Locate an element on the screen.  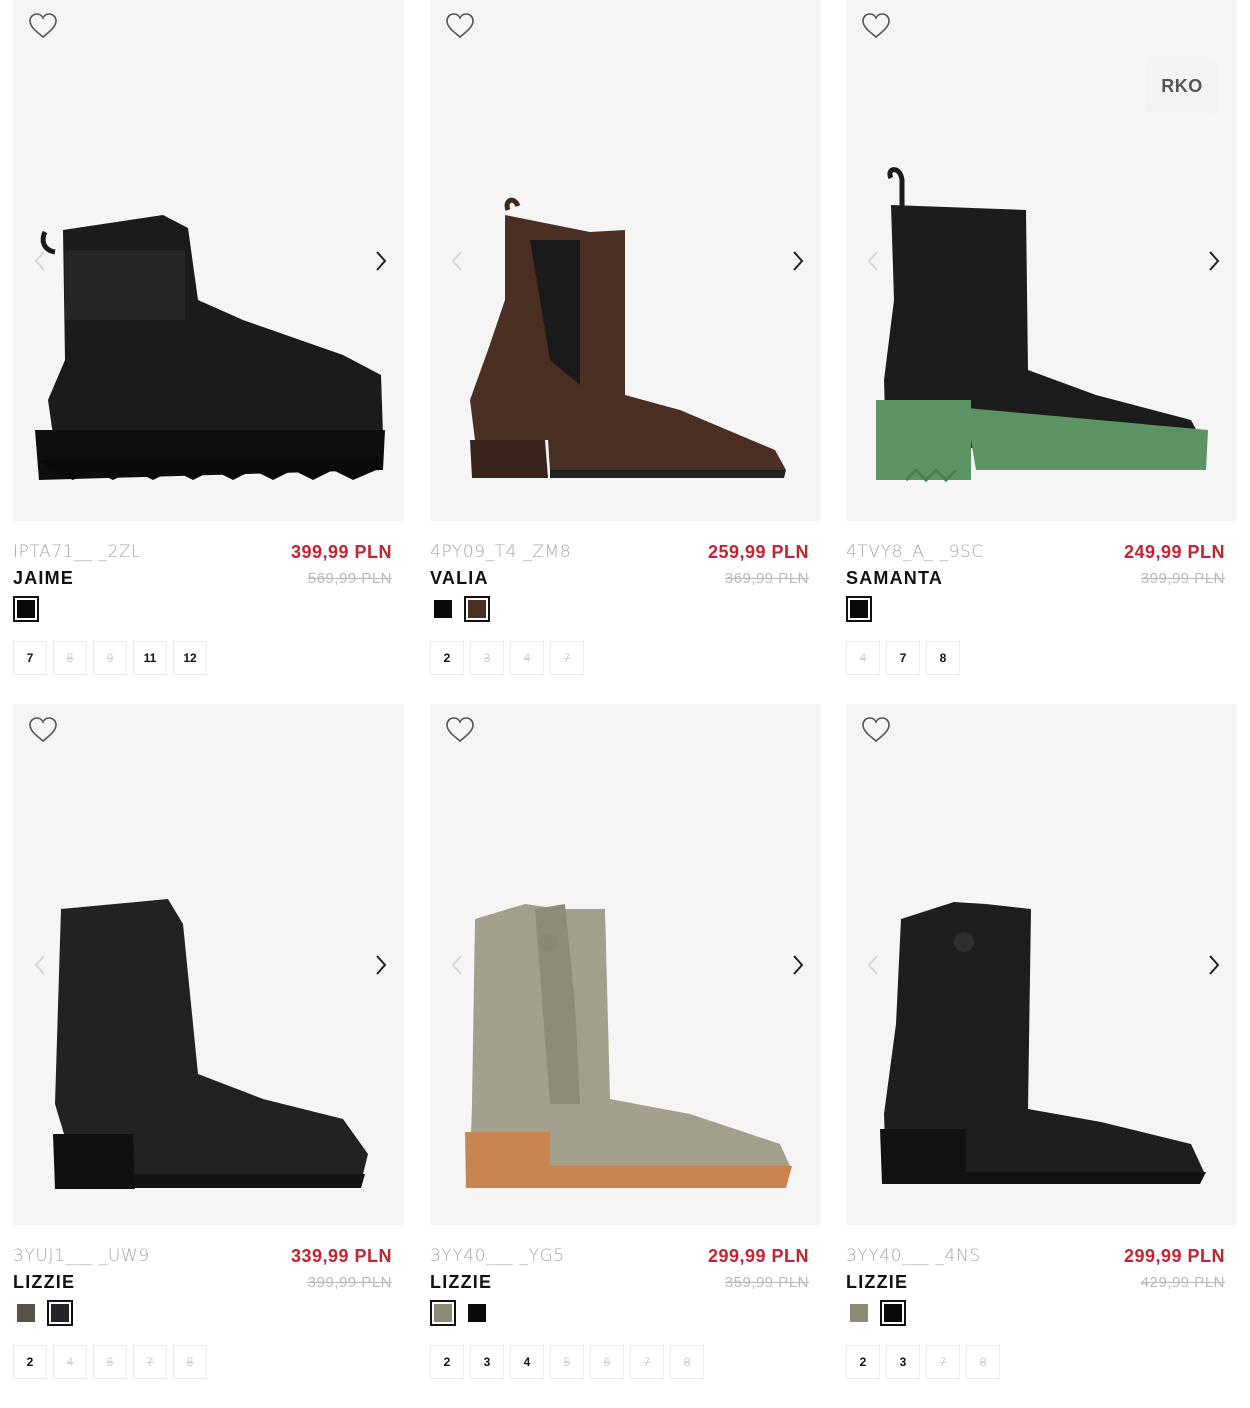
product-name: VALIA is located at coordinates (459, 578).